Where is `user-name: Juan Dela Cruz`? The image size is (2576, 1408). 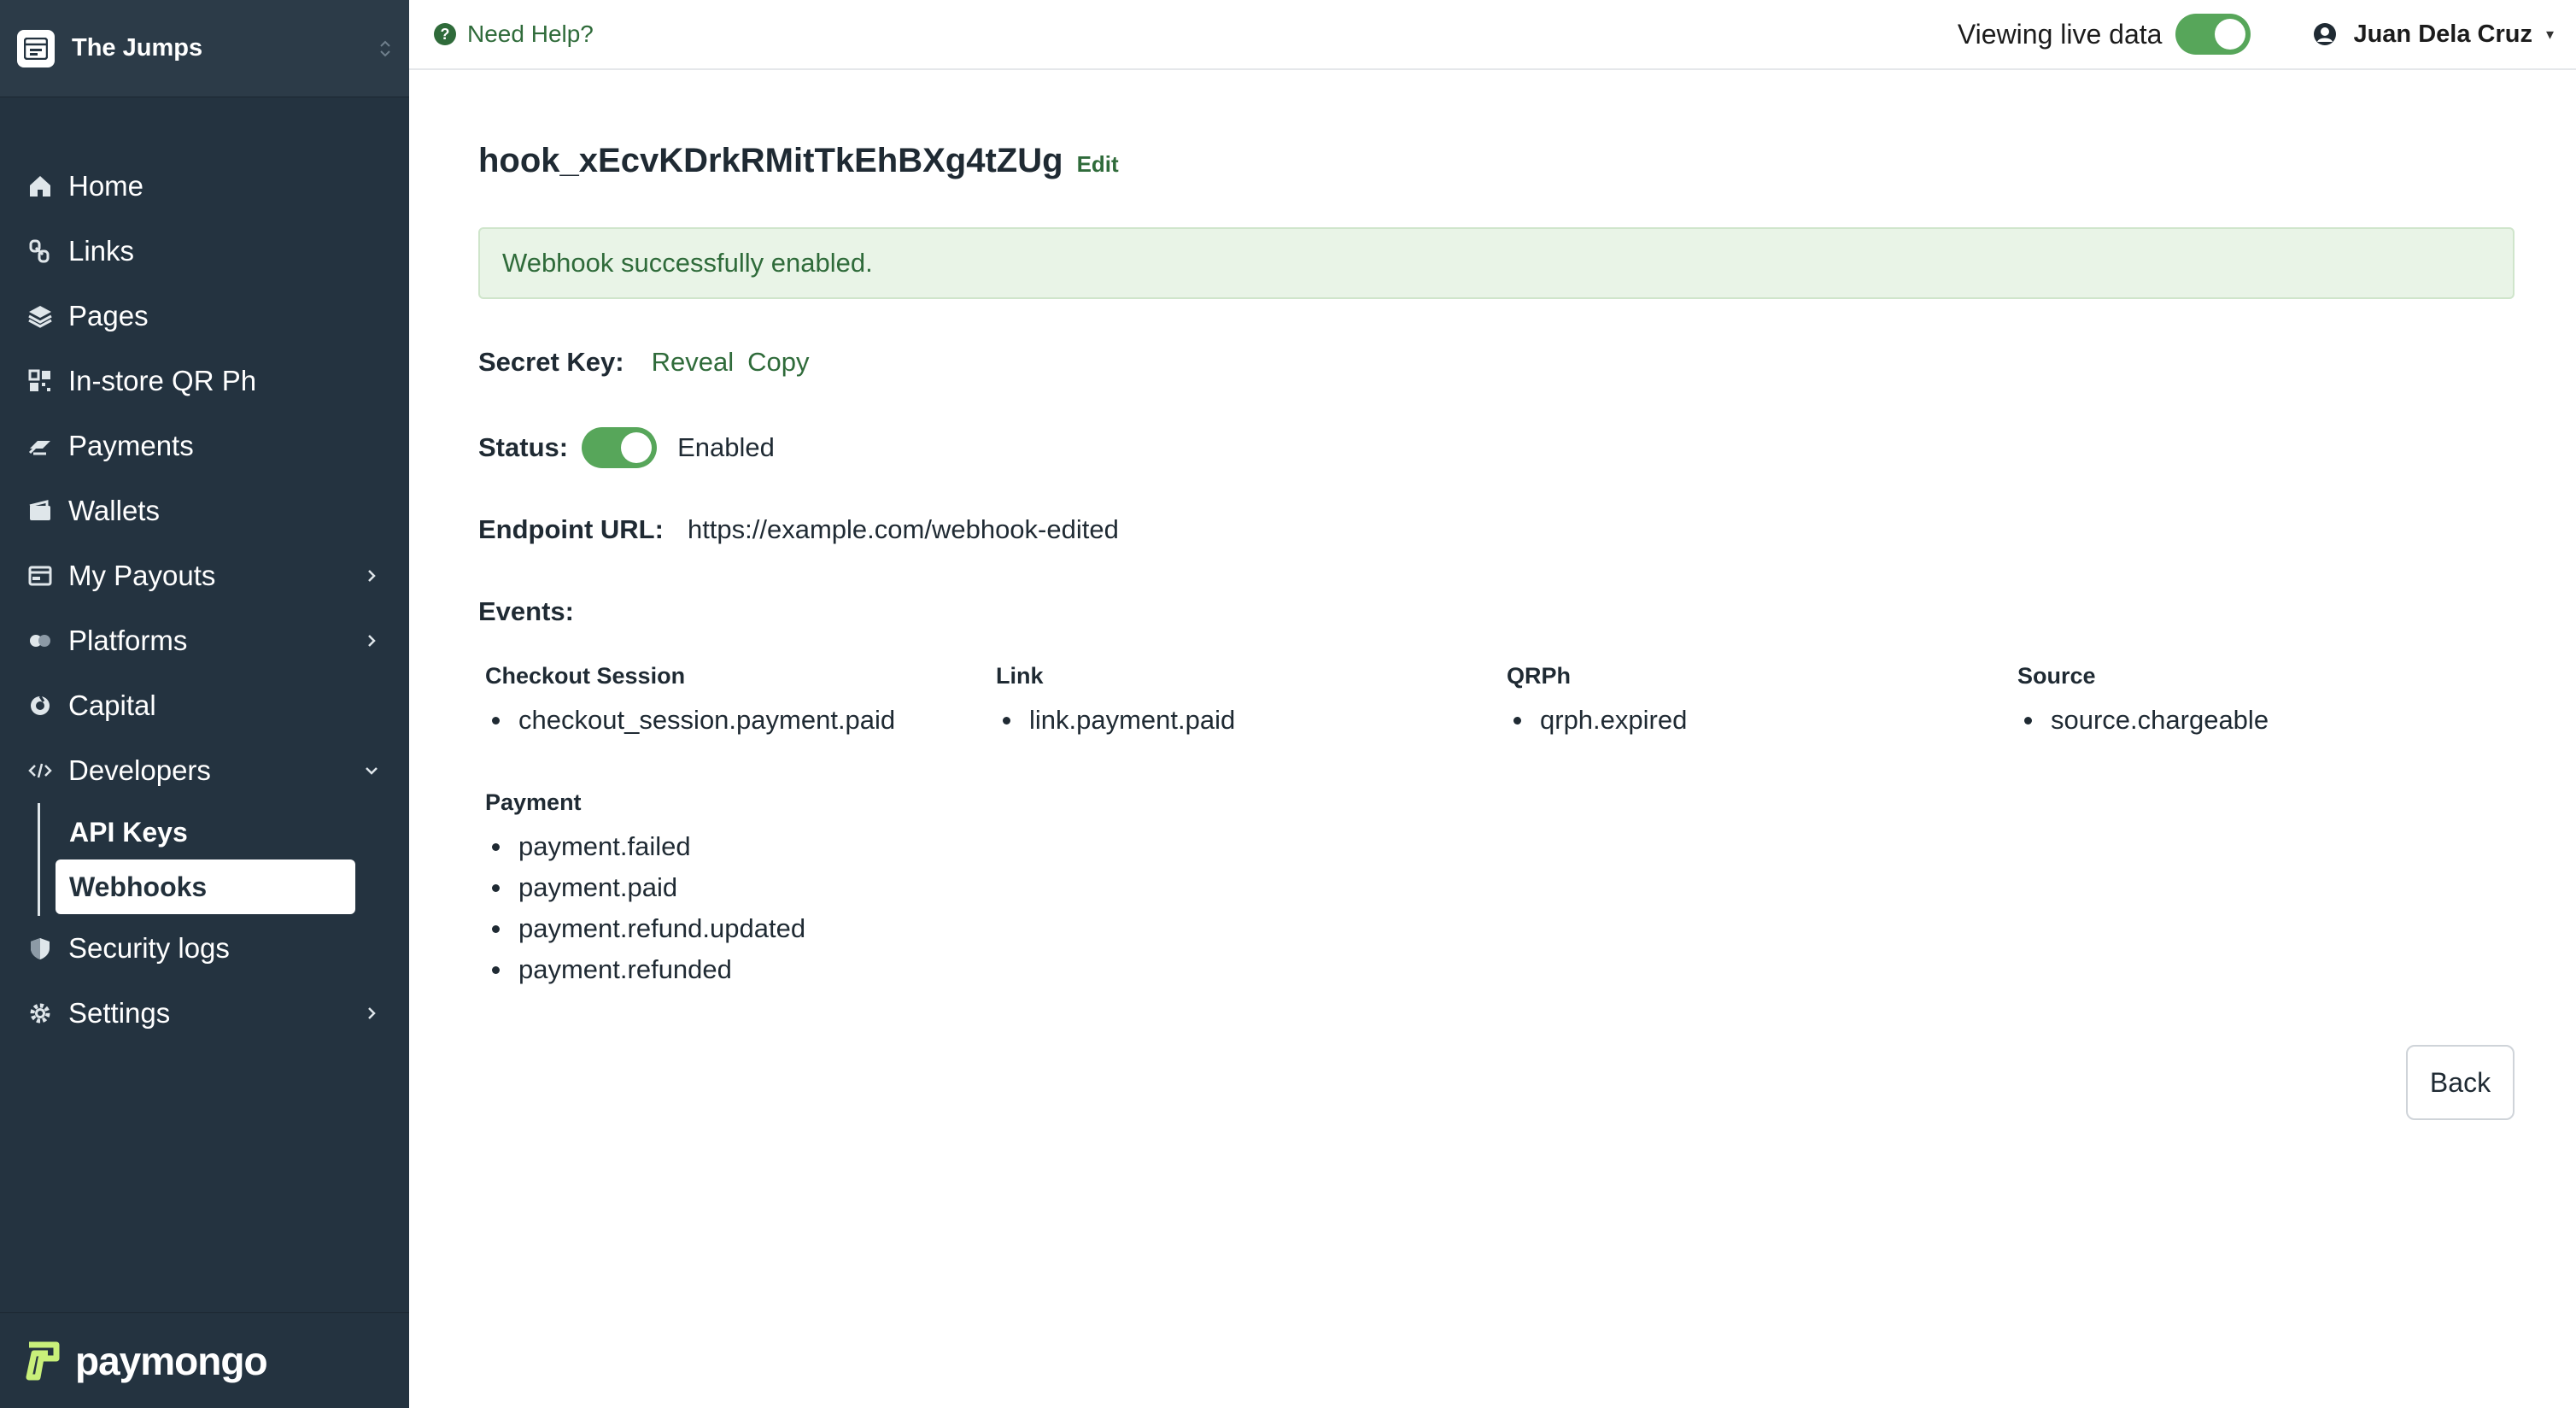 user-name: Juan Dela Cruz is located at coordinates (2442, 34).